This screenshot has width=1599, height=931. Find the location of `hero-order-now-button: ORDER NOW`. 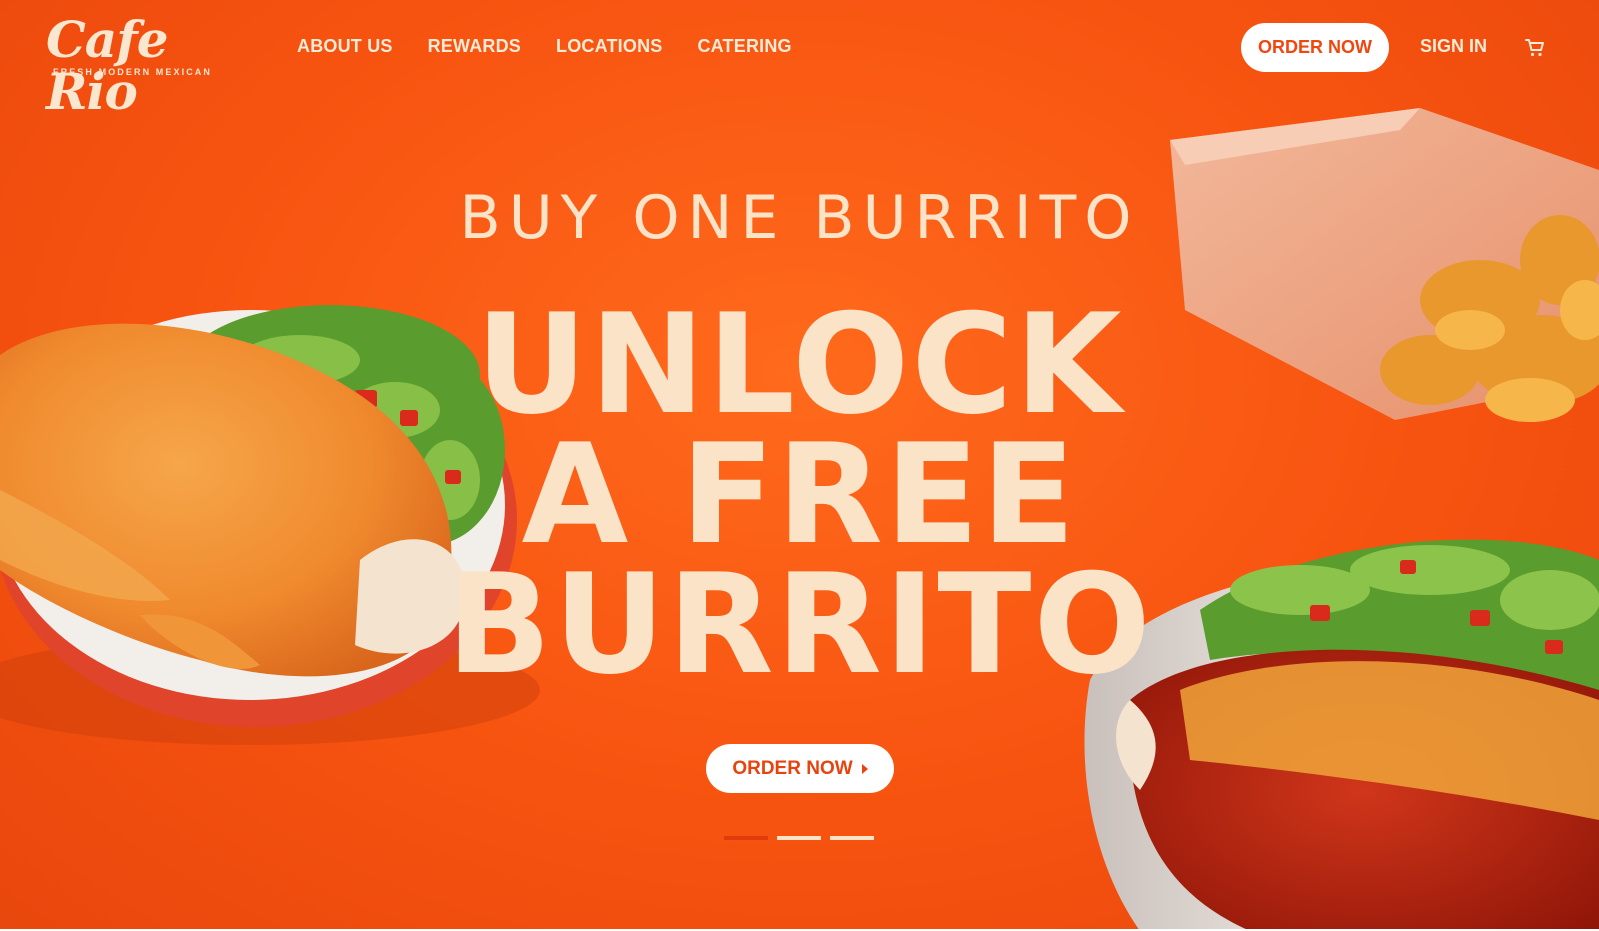

hero-order-now-button: ORDER NOW is located at coordinates (800, 768).